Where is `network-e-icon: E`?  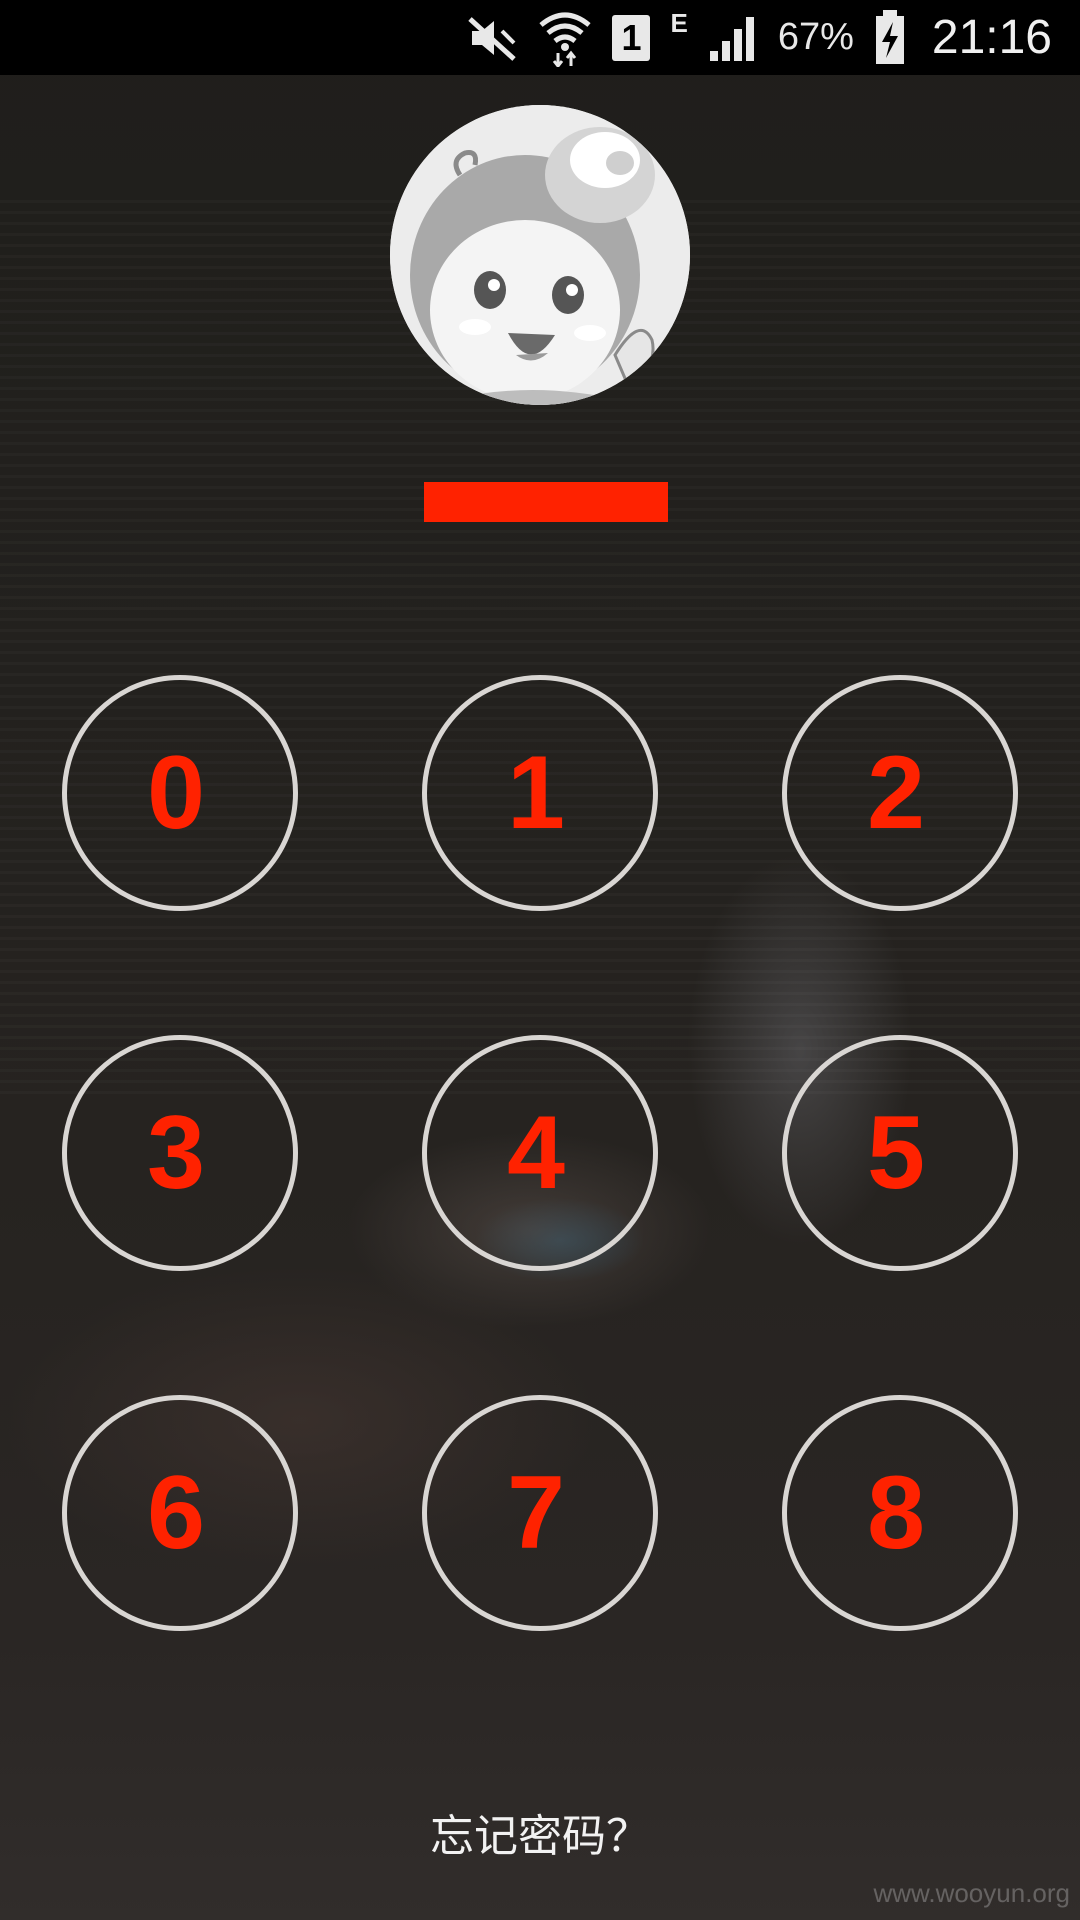 network-e-icon: E is located at coordinates (679, 23).